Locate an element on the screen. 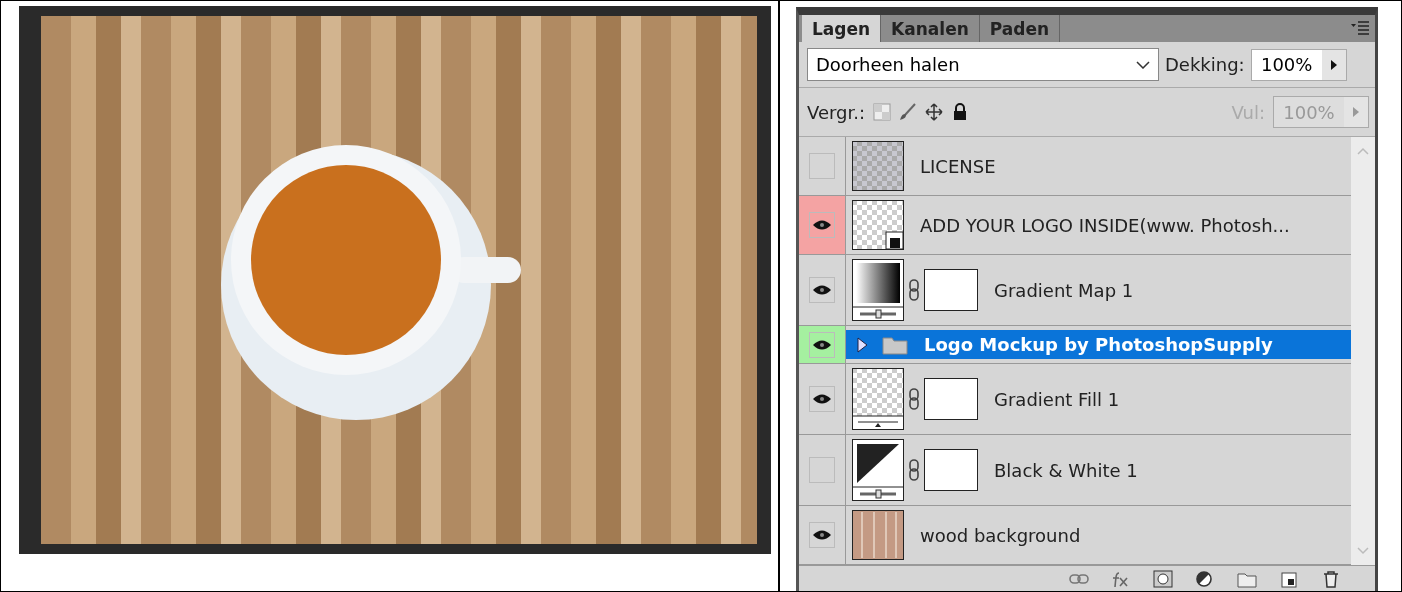  triangle-right-icon is located at coordinates (1333, 64).